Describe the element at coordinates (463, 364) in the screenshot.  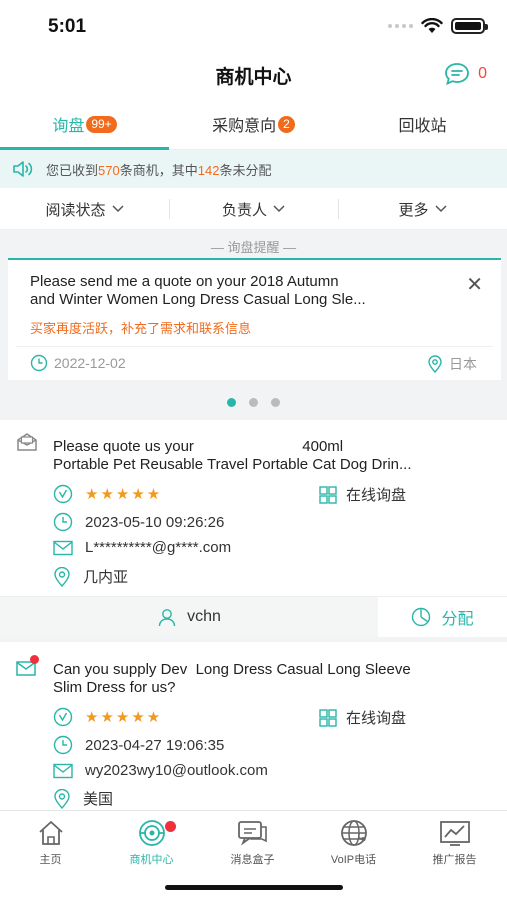
I see `reminder-location-text: 日本` at that location.